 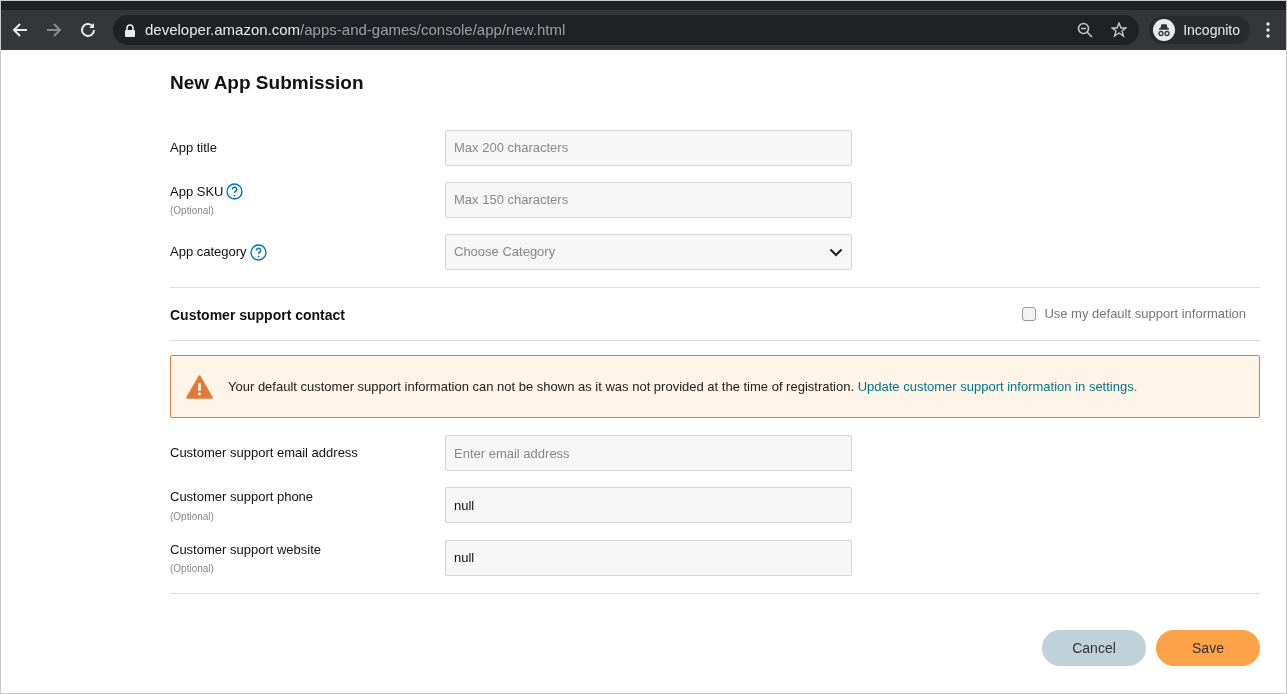 What do you see at coordinates (836, 252) in the screenshot?
I see `chevron-down-icon` at bounding box center [836, 252].